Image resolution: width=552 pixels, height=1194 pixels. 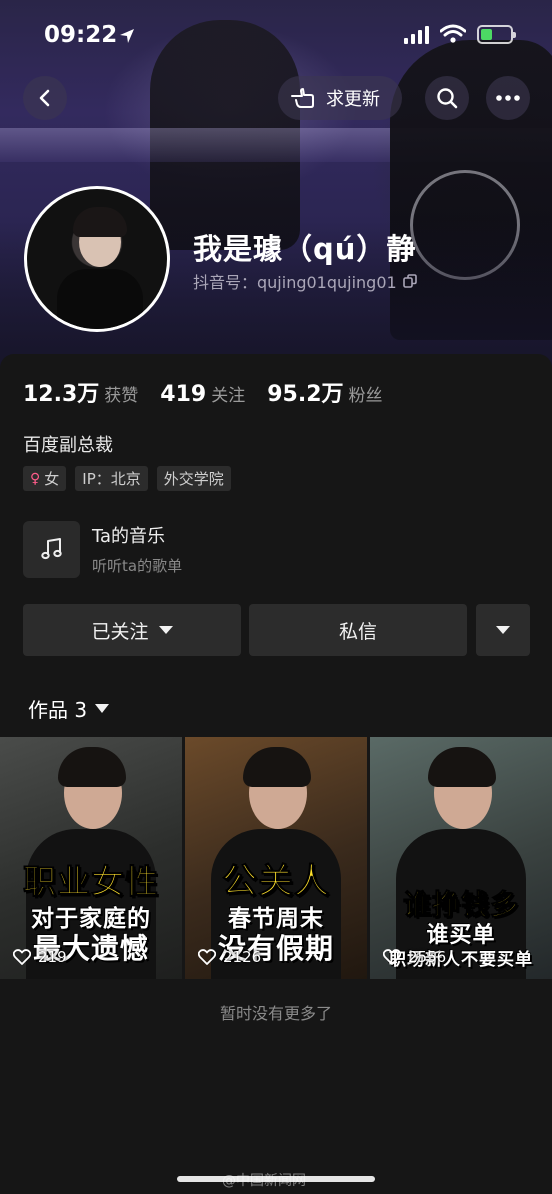 I want to click on stat-following: 419 关注, so click(x=202, y=394).